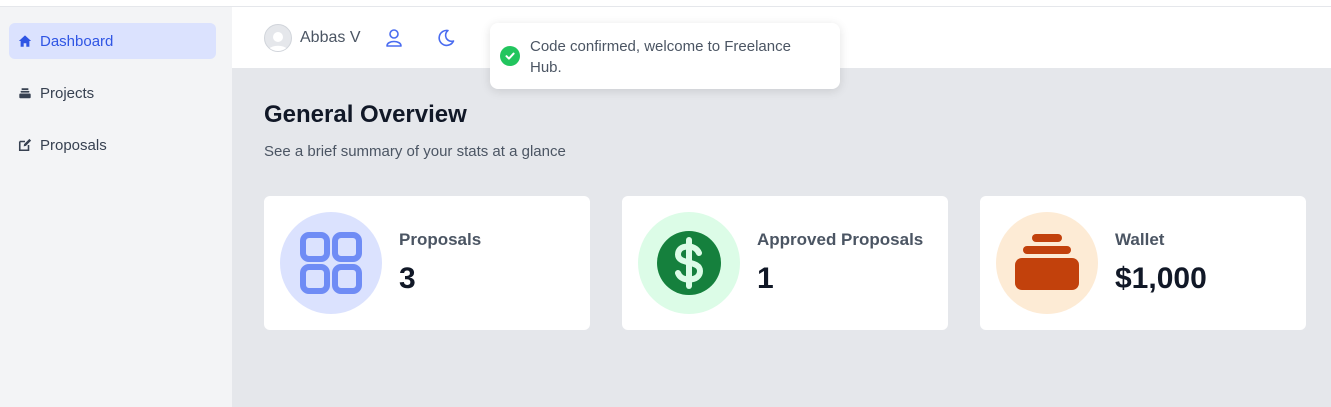 This screenshot has width=1331, height=407. What do you see at coordinates (112, 93) in the screenshot?
I see `sidebar-item-projects: Projects` at bounding box center [112, 93].